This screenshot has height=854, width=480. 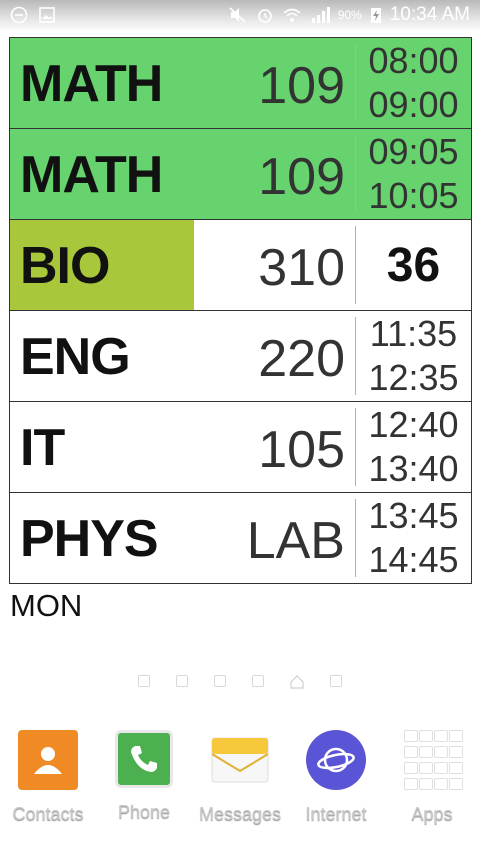 What do you see at coordinates (240, 447) in the screenshot?
I see `schedule-row: IT 105 12:40 13:40` at bounding box center [240, 447].